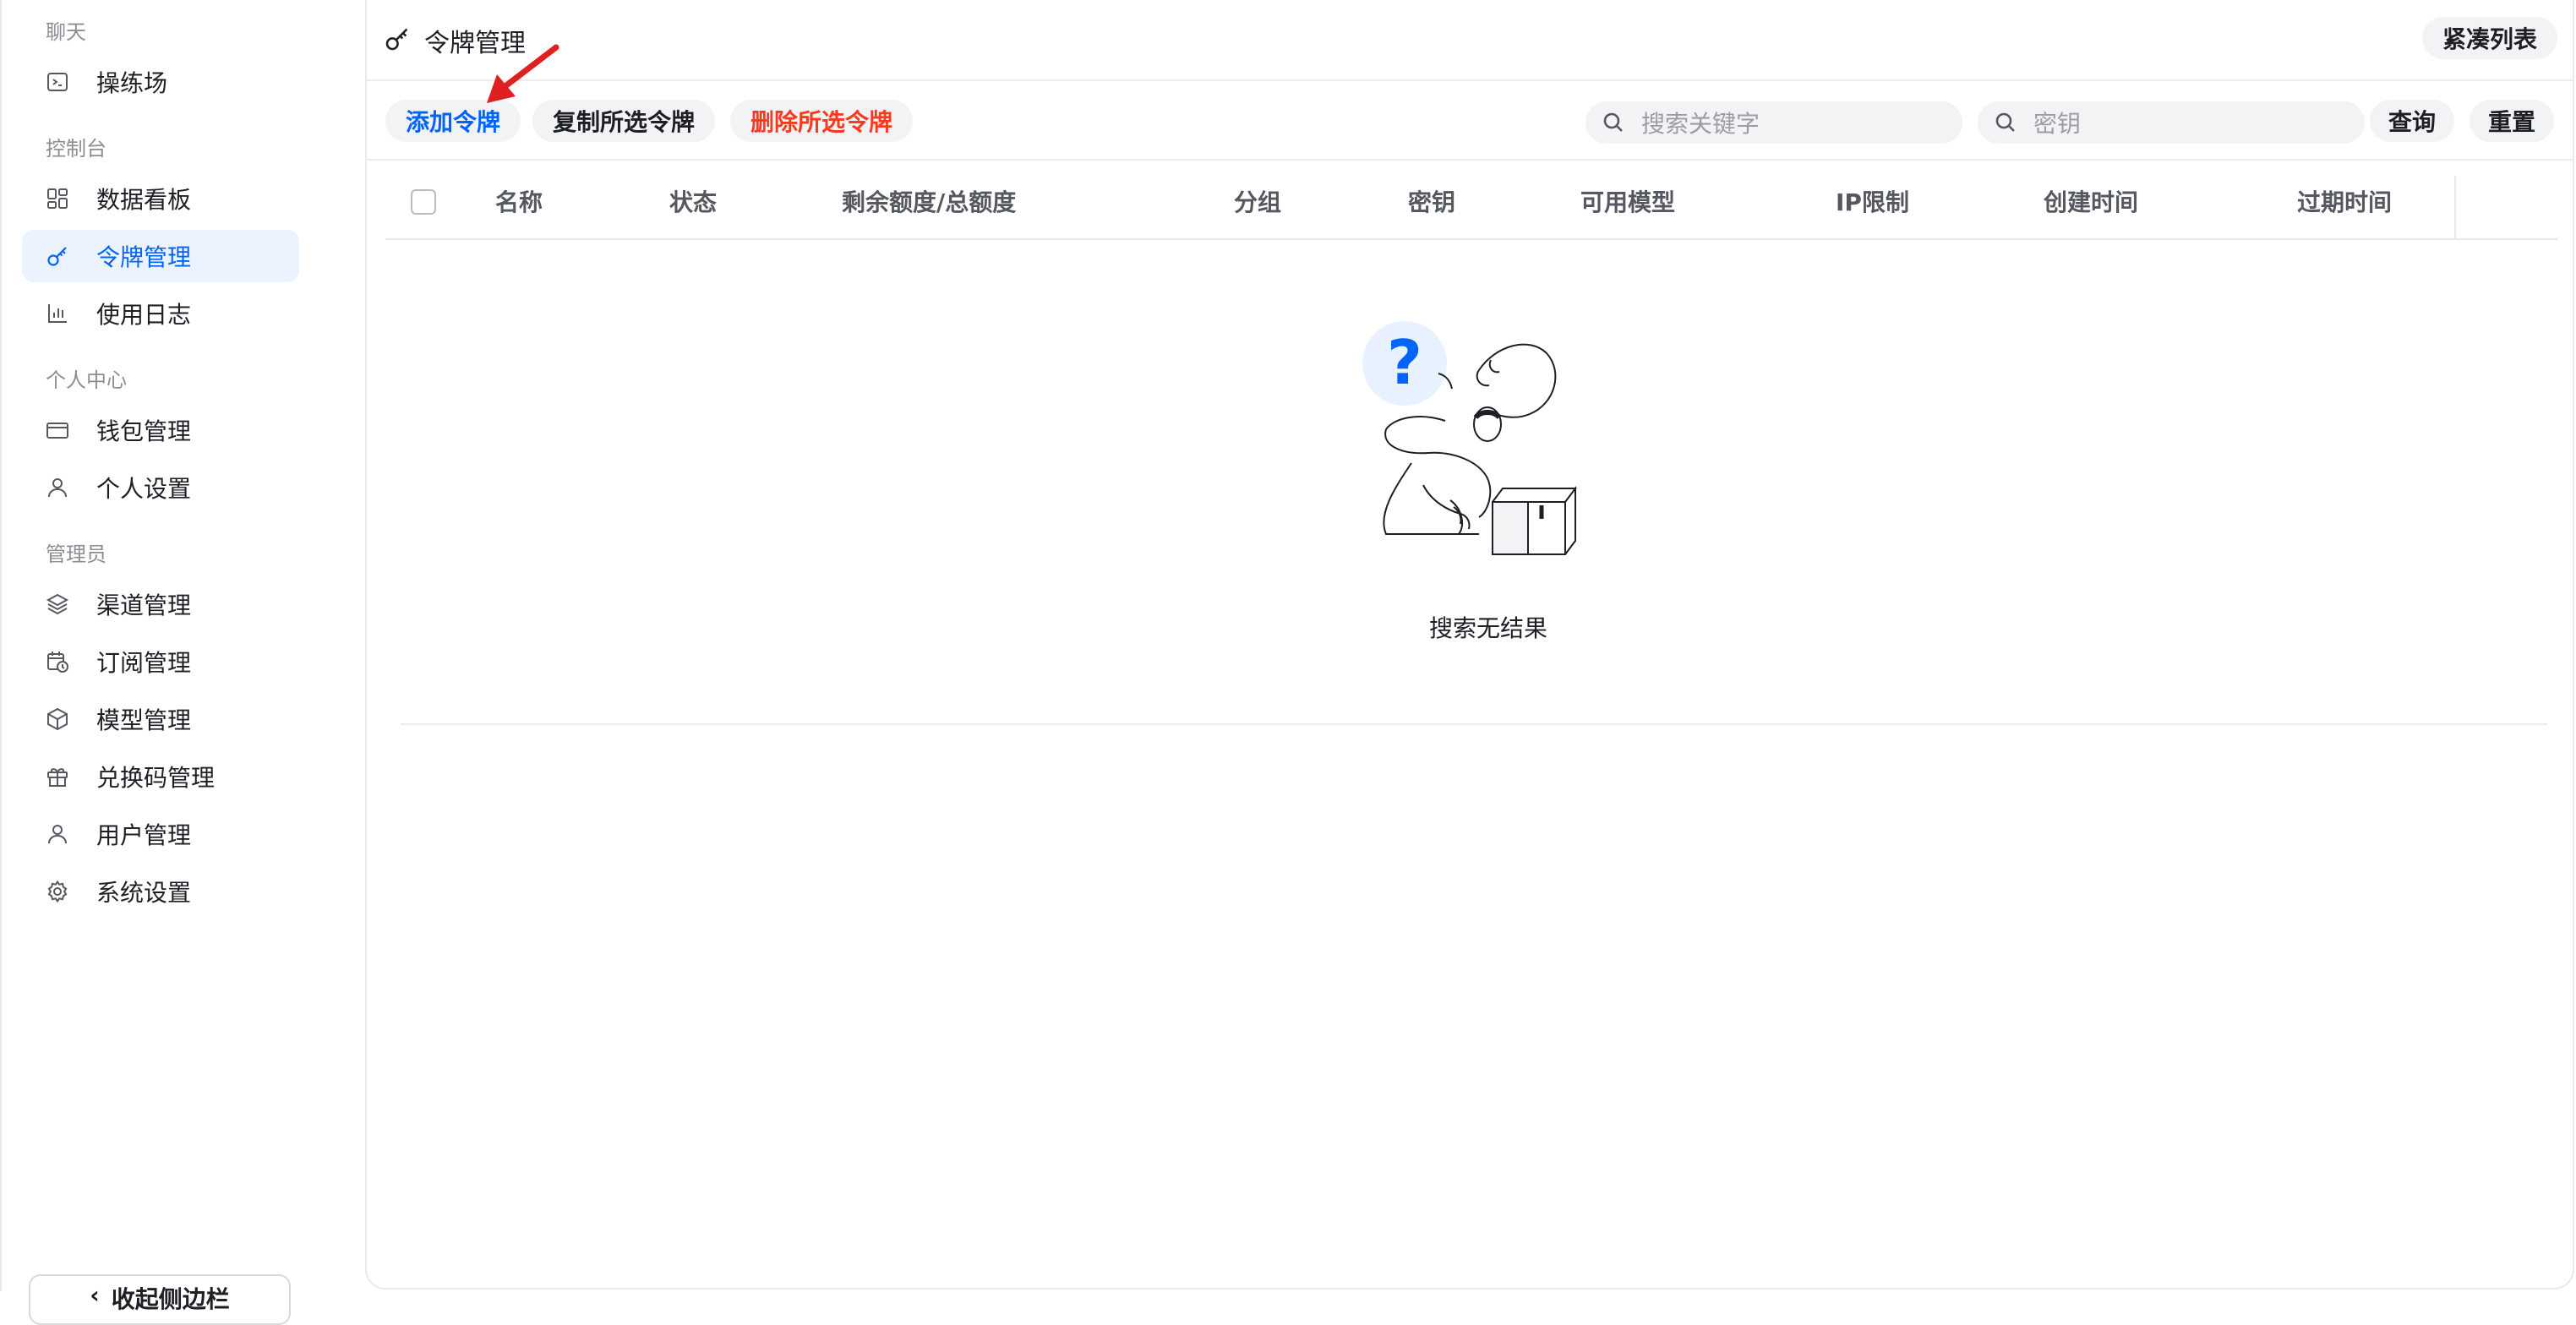 The height and width of the screenshot is (1325, 2576). What do you see at coordinates (624, 121) in the screenshot?
I see `copy-selected-tokens-button: 复制所选令牌` at bounding box center [624, 121].